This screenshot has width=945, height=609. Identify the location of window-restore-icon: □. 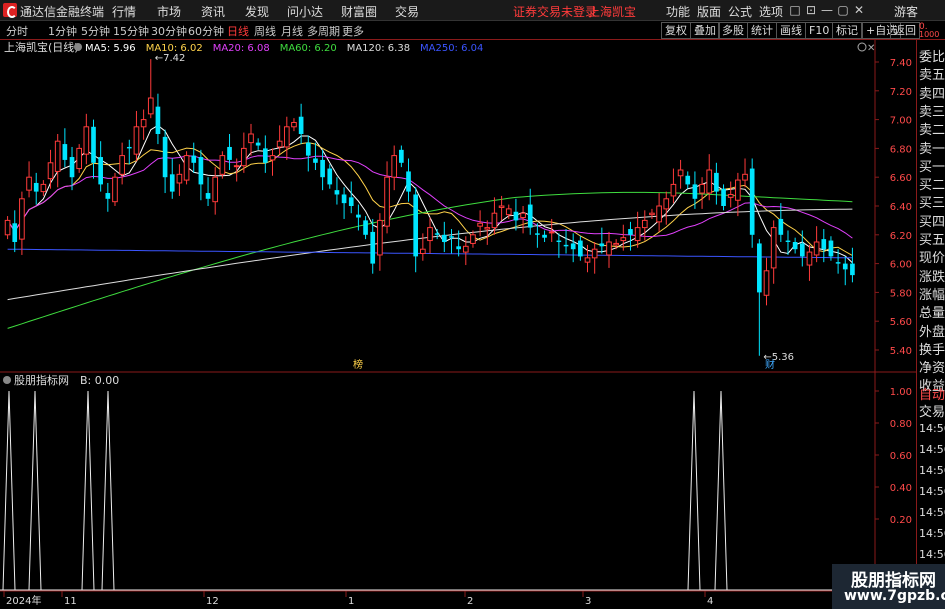
(795, 10).